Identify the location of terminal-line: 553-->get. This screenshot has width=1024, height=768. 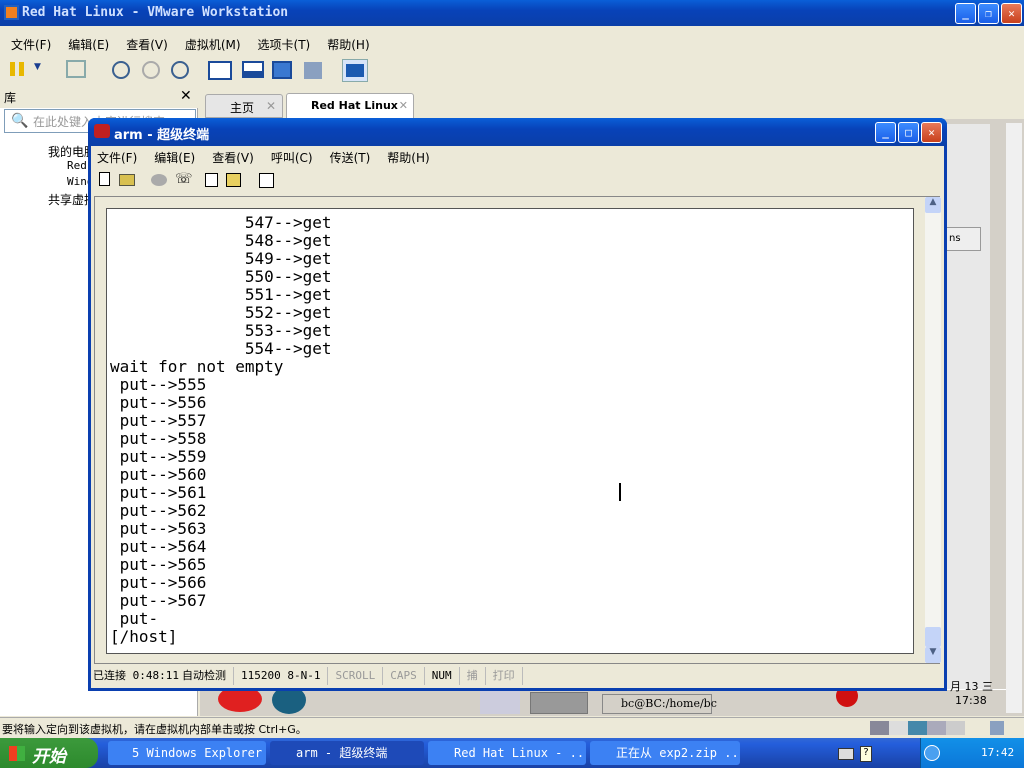
(221, 330).